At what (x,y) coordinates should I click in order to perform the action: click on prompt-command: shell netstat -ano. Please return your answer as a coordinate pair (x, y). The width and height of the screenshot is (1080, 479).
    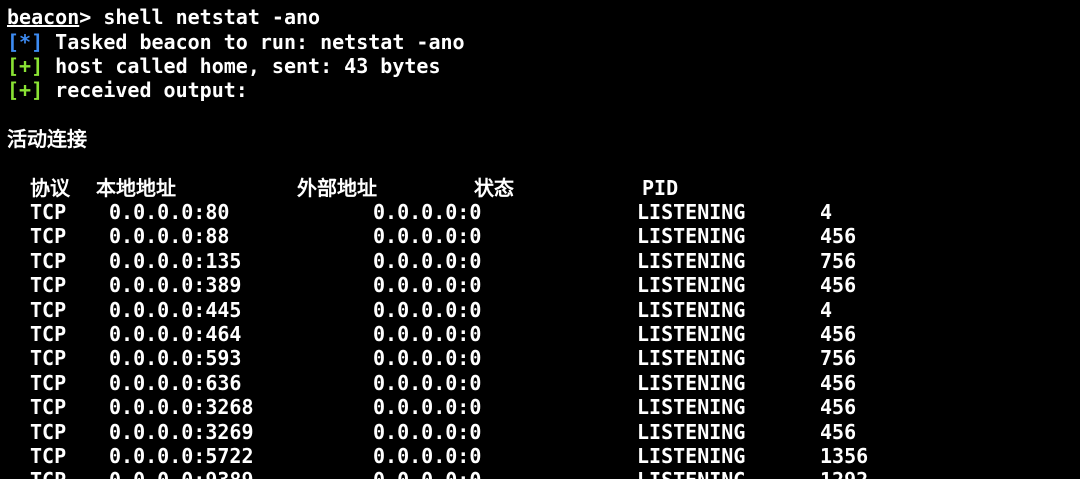
    Looking at the image, I should click on (206, 17).